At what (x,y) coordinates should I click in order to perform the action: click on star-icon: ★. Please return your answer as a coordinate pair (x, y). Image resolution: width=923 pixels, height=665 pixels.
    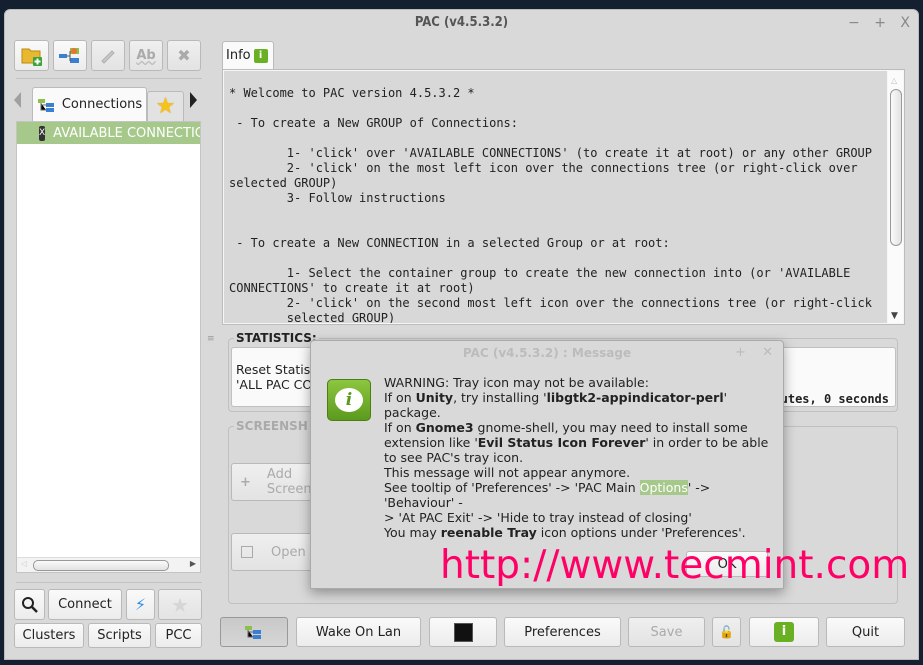
    Looking at the image, I should click on (180, 604).